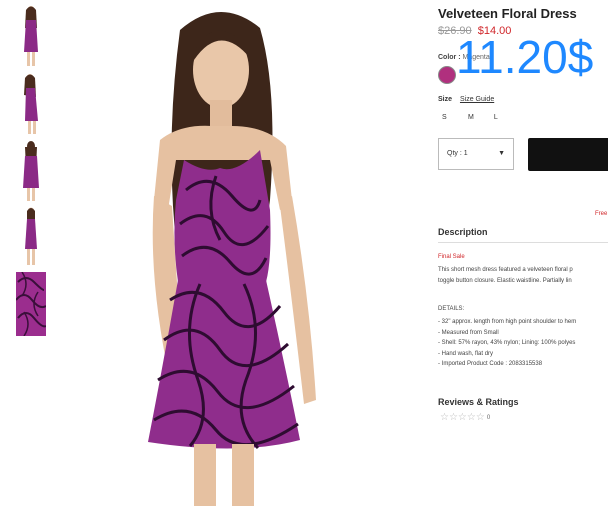 The height and width of the screenshot is (511, 608). I want to click on reviews-heading: Reviews & Ratings, so click(478, 402).